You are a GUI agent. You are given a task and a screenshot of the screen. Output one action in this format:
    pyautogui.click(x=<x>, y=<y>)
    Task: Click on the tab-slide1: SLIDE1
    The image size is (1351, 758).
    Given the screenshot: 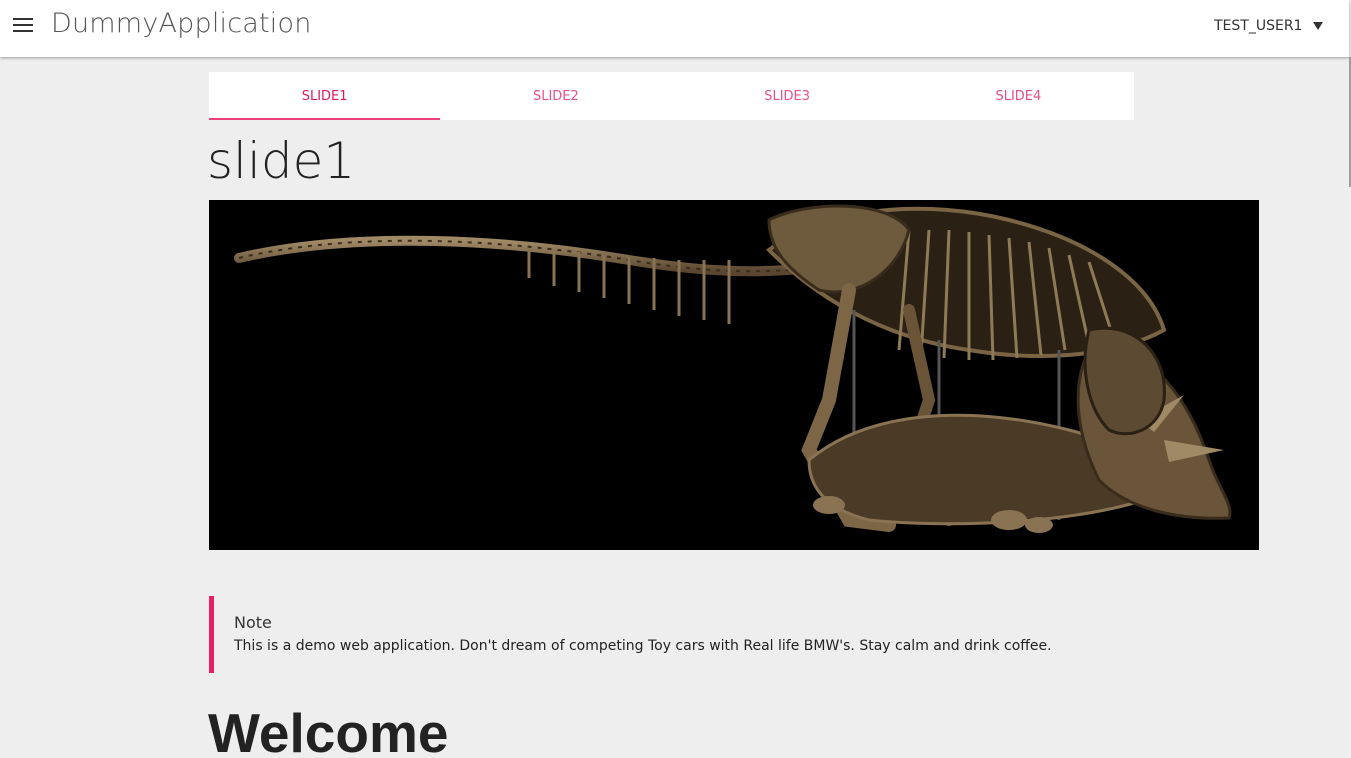 What is the action you would take?
    pyautogui.click(x=325, y=96)
    